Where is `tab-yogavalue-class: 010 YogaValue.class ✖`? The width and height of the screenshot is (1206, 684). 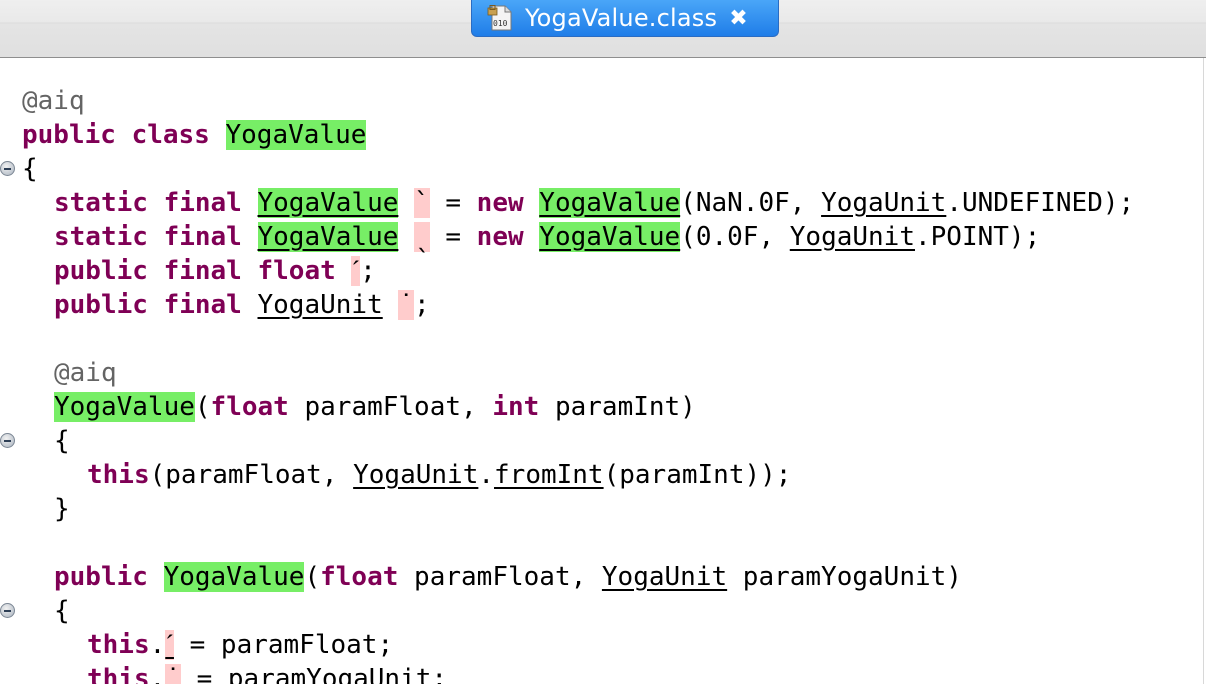
tab-yogavalue-class: 010 YogaValue.class ✖ is located at coordinates (625, 18).